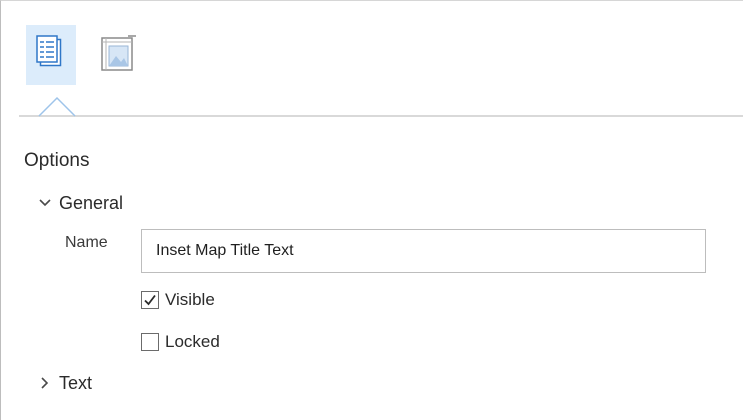 Image resolution: width=743 pixels, height=420 pixels. I want to click on checkmark-icon, so click(150, 300).